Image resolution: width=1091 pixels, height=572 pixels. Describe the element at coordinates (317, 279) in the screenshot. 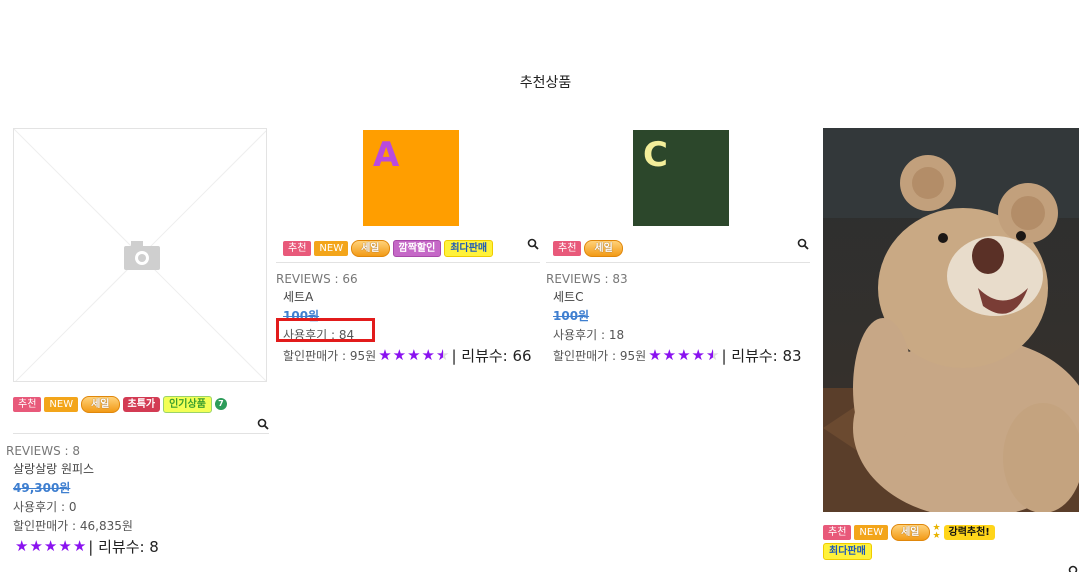

I see `reviews-label: REVIEWS : 66` at that location.